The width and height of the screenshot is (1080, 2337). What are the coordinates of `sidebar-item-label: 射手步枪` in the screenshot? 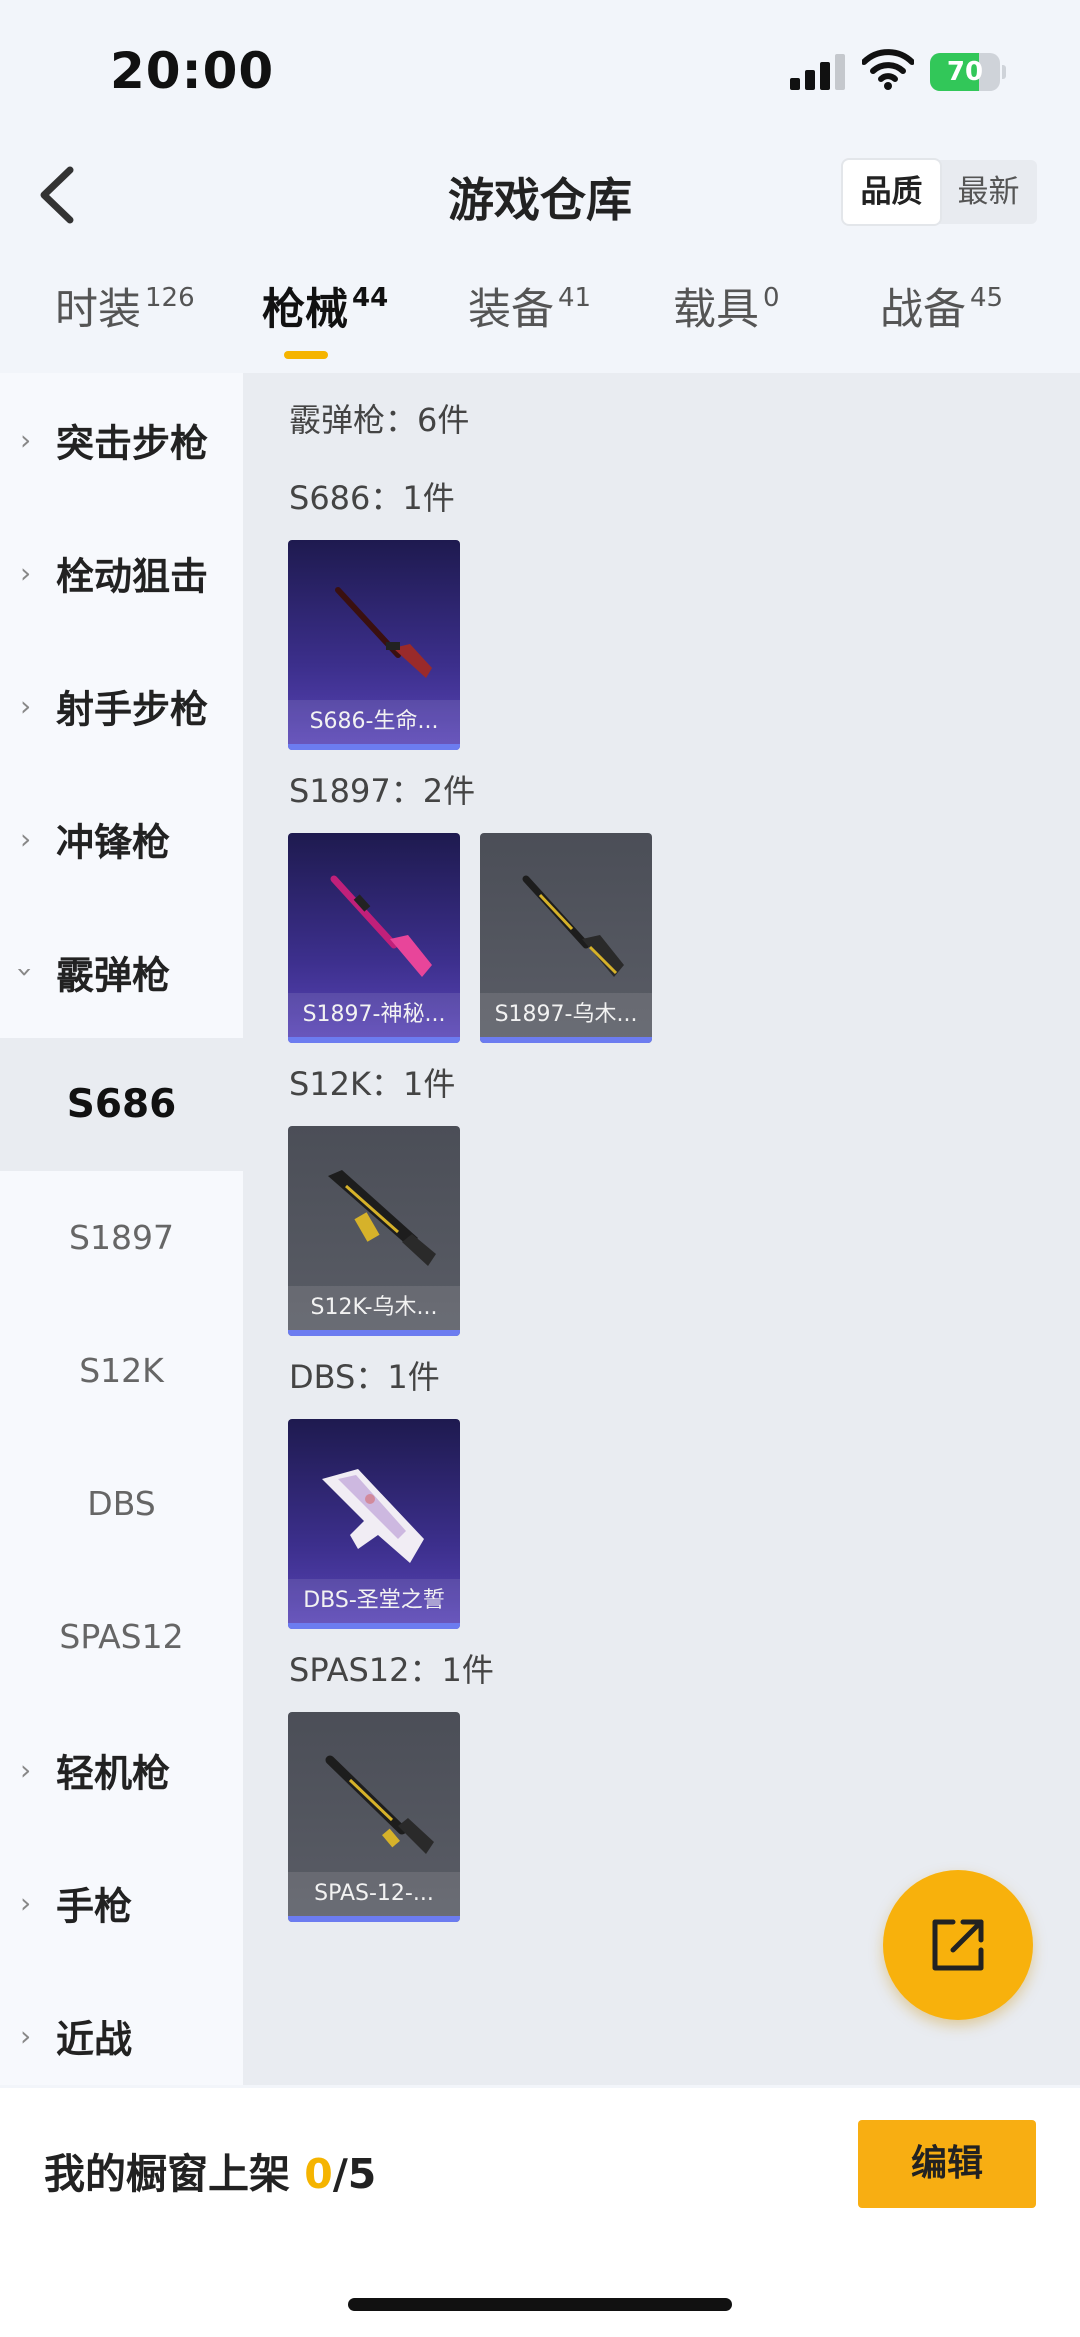 It's located at (132, 709).